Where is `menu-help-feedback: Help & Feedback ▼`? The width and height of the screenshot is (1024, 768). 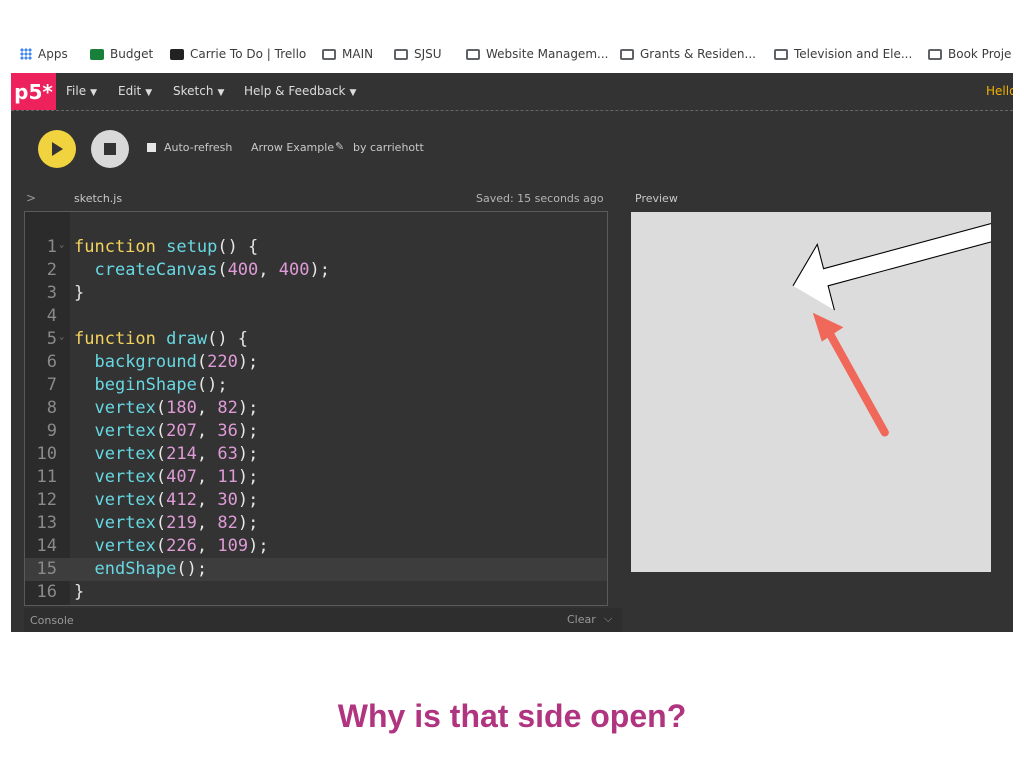
menu-help-feedback: Help & Feedback ▼ is located at coordinates (300, 91).